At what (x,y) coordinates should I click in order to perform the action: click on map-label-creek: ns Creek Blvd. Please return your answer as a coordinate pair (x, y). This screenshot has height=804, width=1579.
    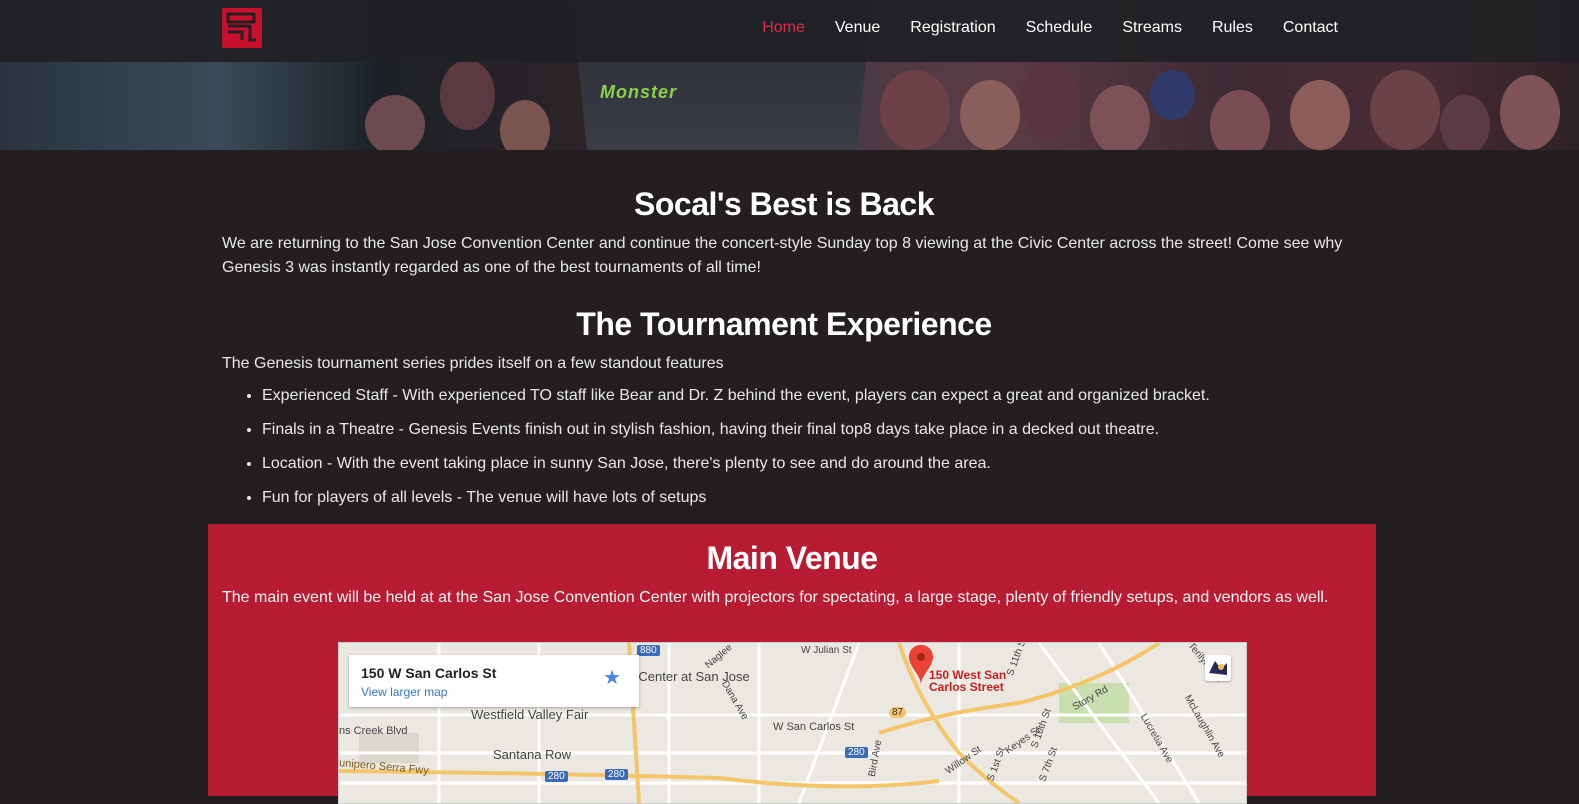
    Looking at the image, I should click on (373, 731).